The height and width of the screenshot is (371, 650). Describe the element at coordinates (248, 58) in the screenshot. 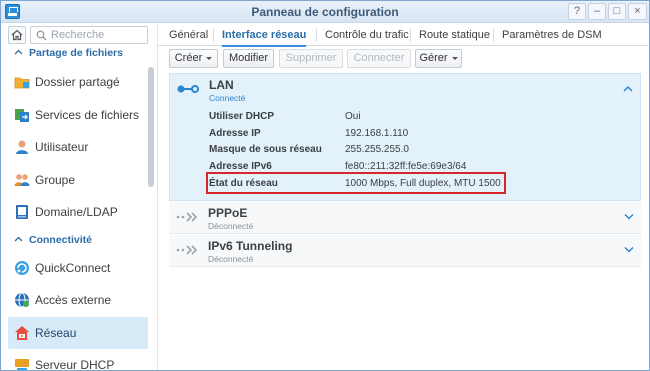

I see `modify-button: Modifier` at that location.